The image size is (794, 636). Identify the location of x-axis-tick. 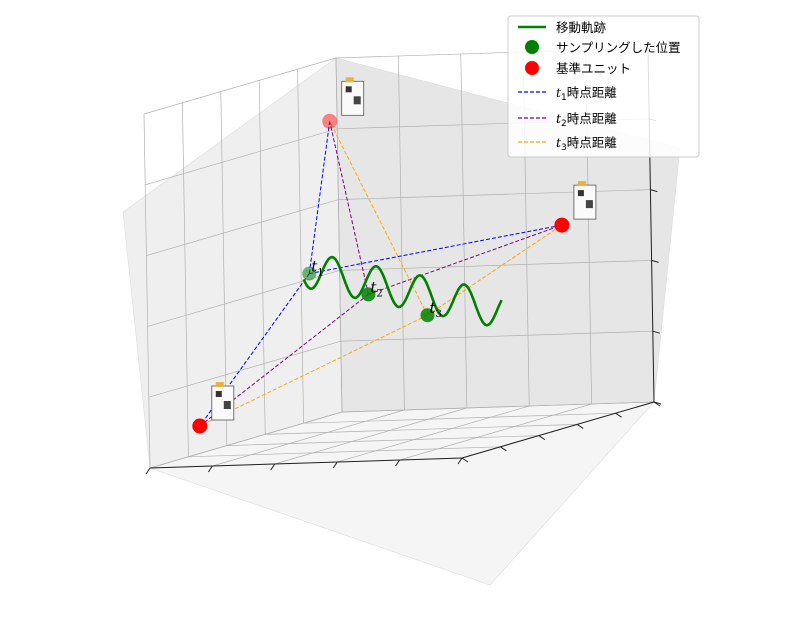
(148, 471).